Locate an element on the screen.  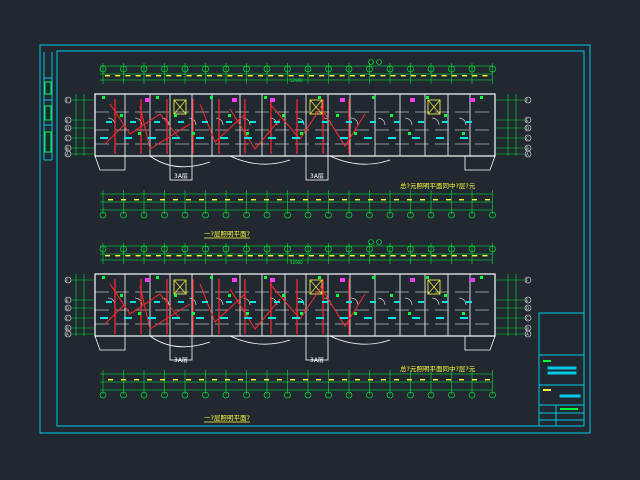
panel-marker is located at coordinates (272, 280).